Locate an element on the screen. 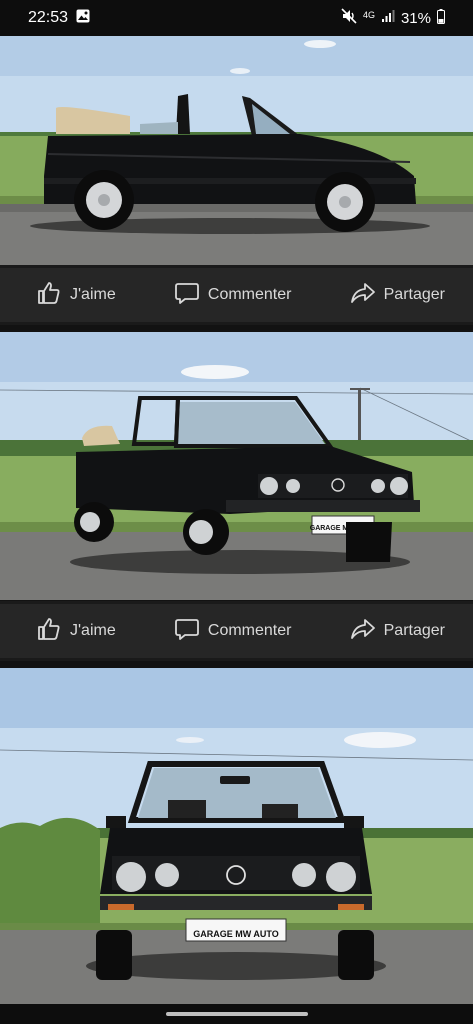 The width and height of the screenshot is (473, 1024). system-navigation-bar is located at coordinates (236, 1014).